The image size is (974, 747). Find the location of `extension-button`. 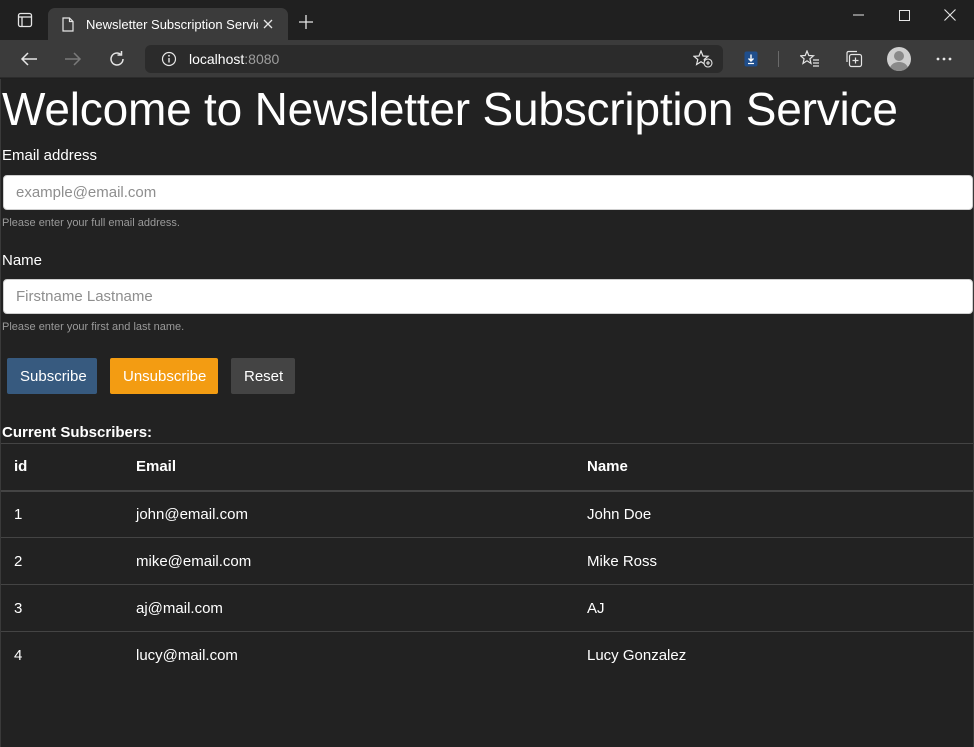

extension-button is located at coordinates (751, 59).